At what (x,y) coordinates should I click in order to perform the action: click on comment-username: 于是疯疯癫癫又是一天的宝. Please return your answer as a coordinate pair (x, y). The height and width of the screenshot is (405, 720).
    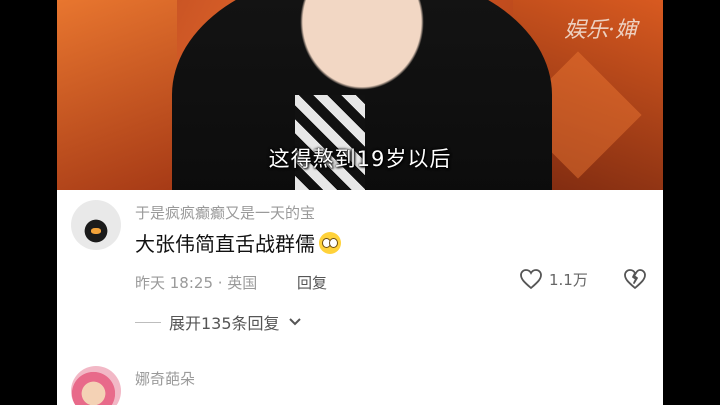
    Looking at the image, I should click on (225, 212).